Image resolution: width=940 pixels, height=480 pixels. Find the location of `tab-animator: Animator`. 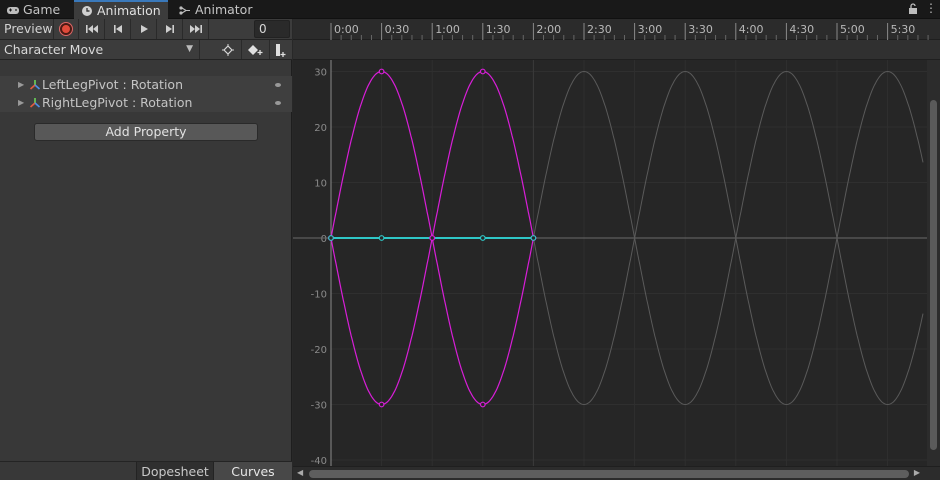

tab-animator: Animator is located at coordinates (217, 9).